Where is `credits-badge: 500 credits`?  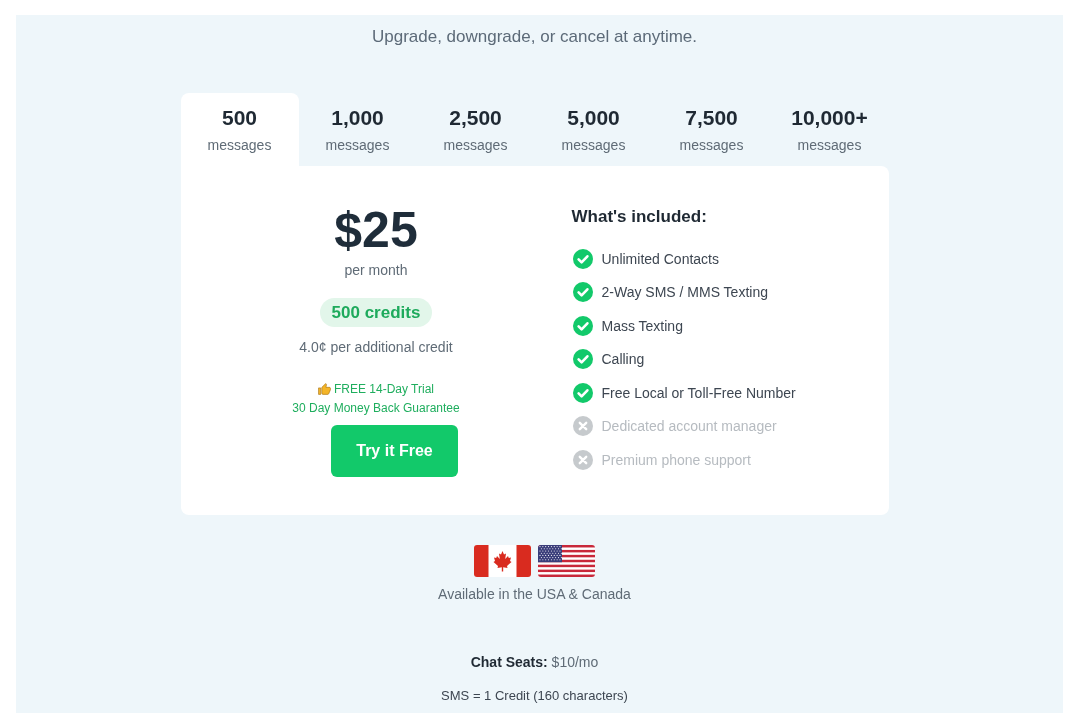 credits-badge: 500 credits is located at coordinates (376, 312).